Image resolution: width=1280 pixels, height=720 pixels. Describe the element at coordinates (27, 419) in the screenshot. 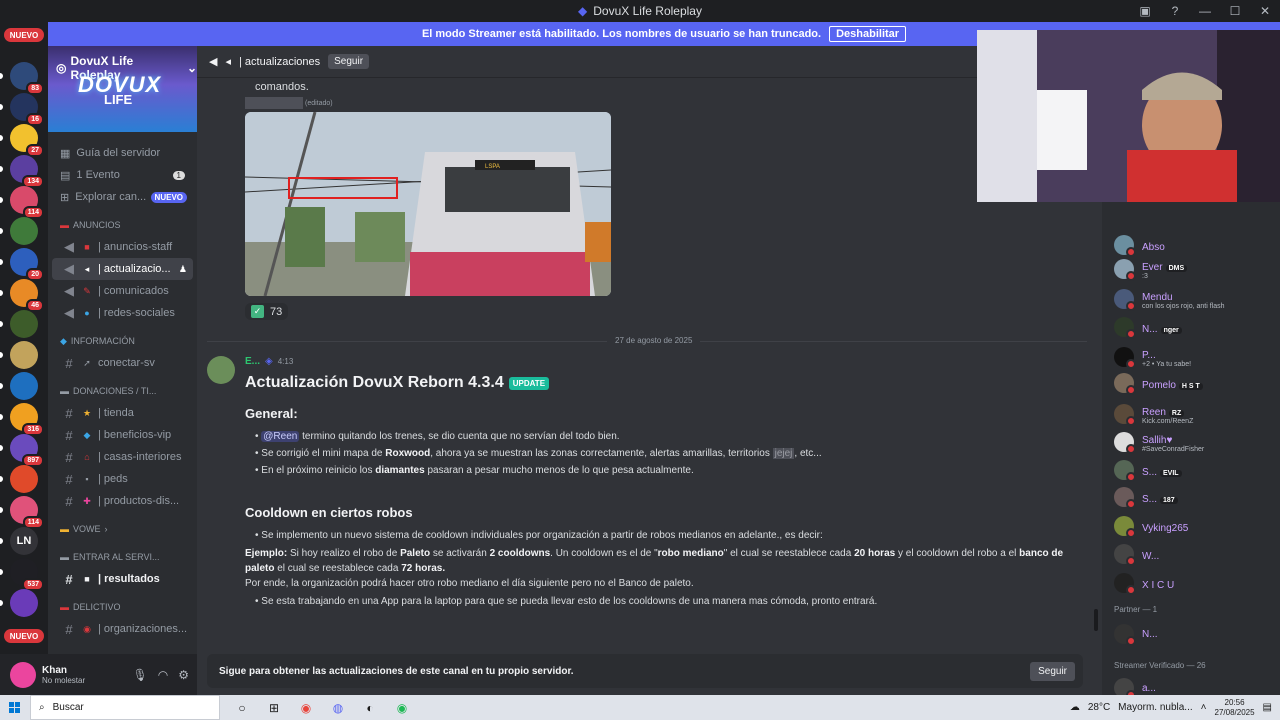

I see `server-icon: 316` at that location.